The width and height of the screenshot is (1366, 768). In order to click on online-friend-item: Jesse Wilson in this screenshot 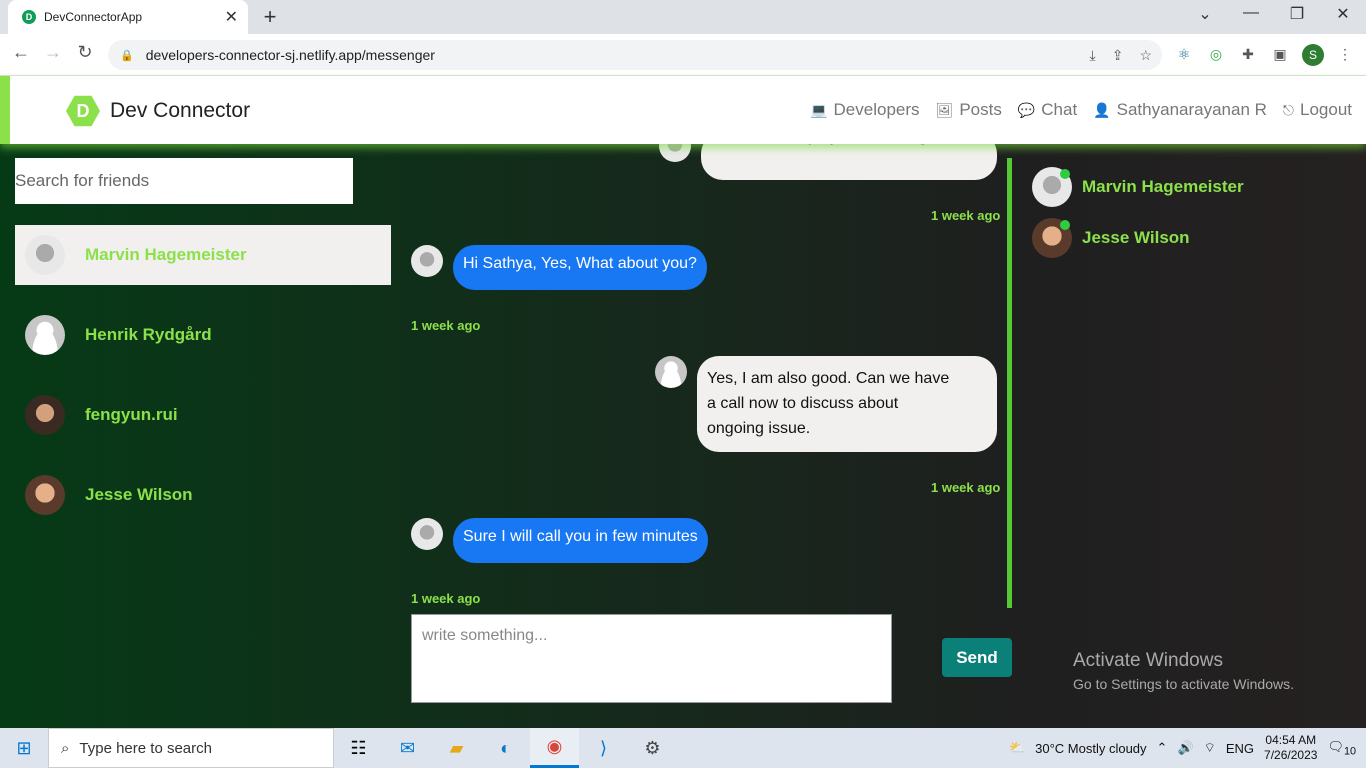, I will do `click(1152, 238)`.